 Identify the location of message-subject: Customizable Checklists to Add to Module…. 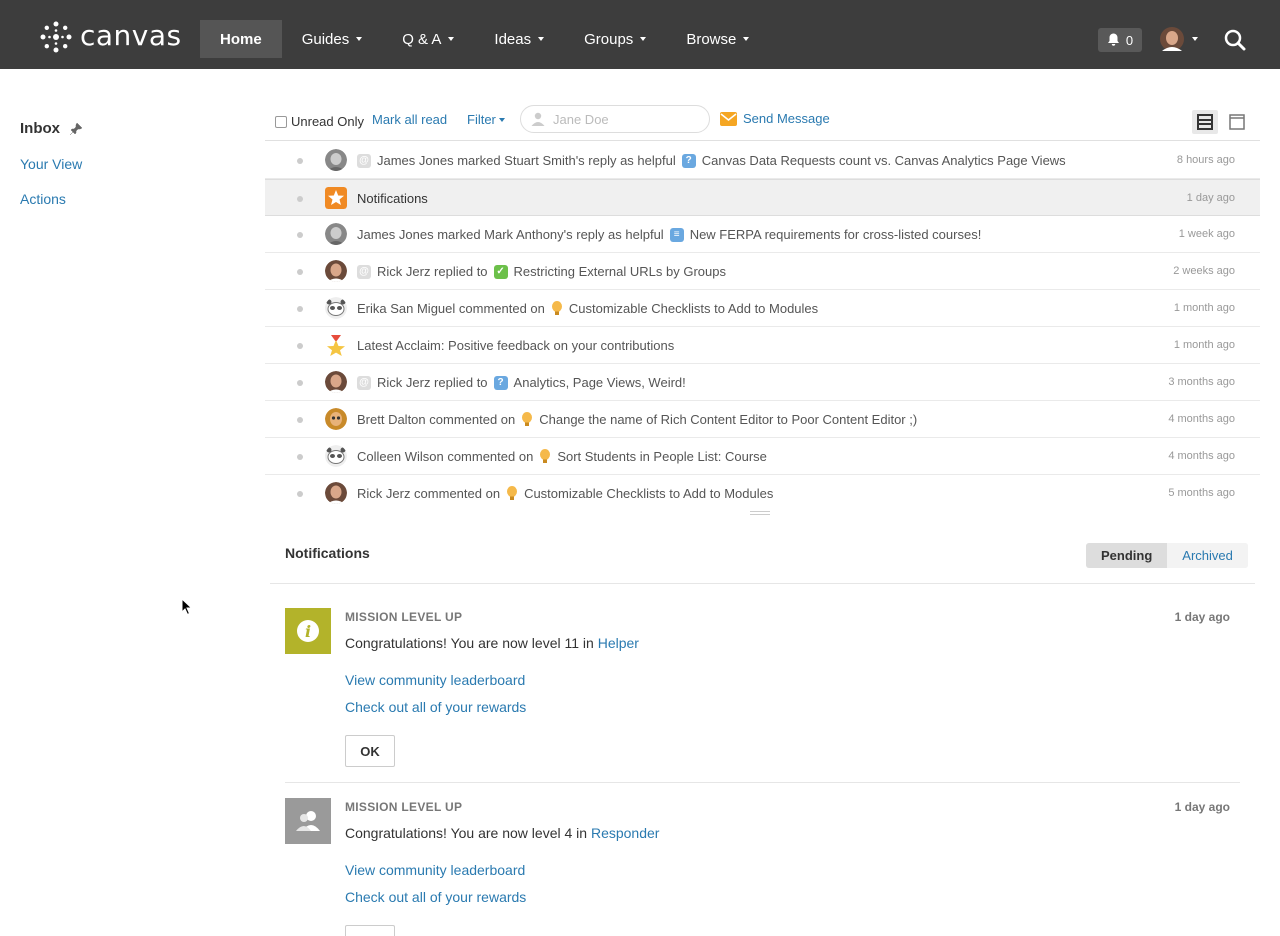
(649, 493).